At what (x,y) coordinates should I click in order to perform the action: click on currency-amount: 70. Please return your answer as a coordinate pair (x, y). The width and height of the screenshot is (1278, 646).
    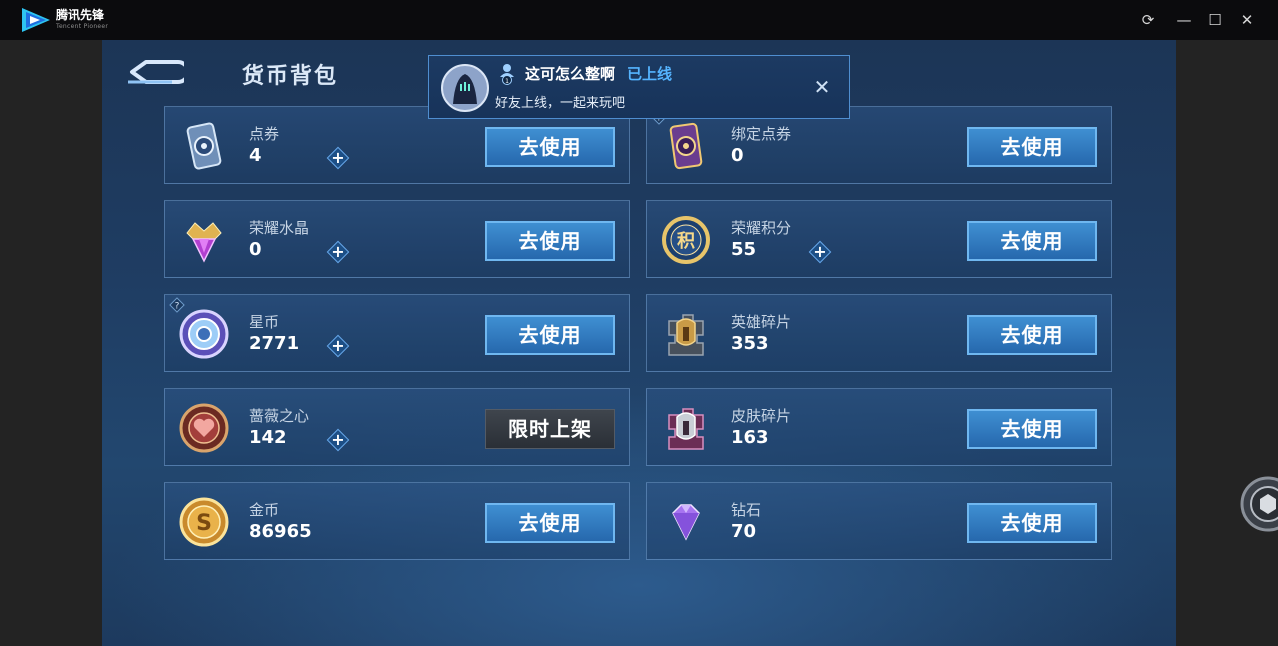
    Looking at the image, I should click on (744, 531).